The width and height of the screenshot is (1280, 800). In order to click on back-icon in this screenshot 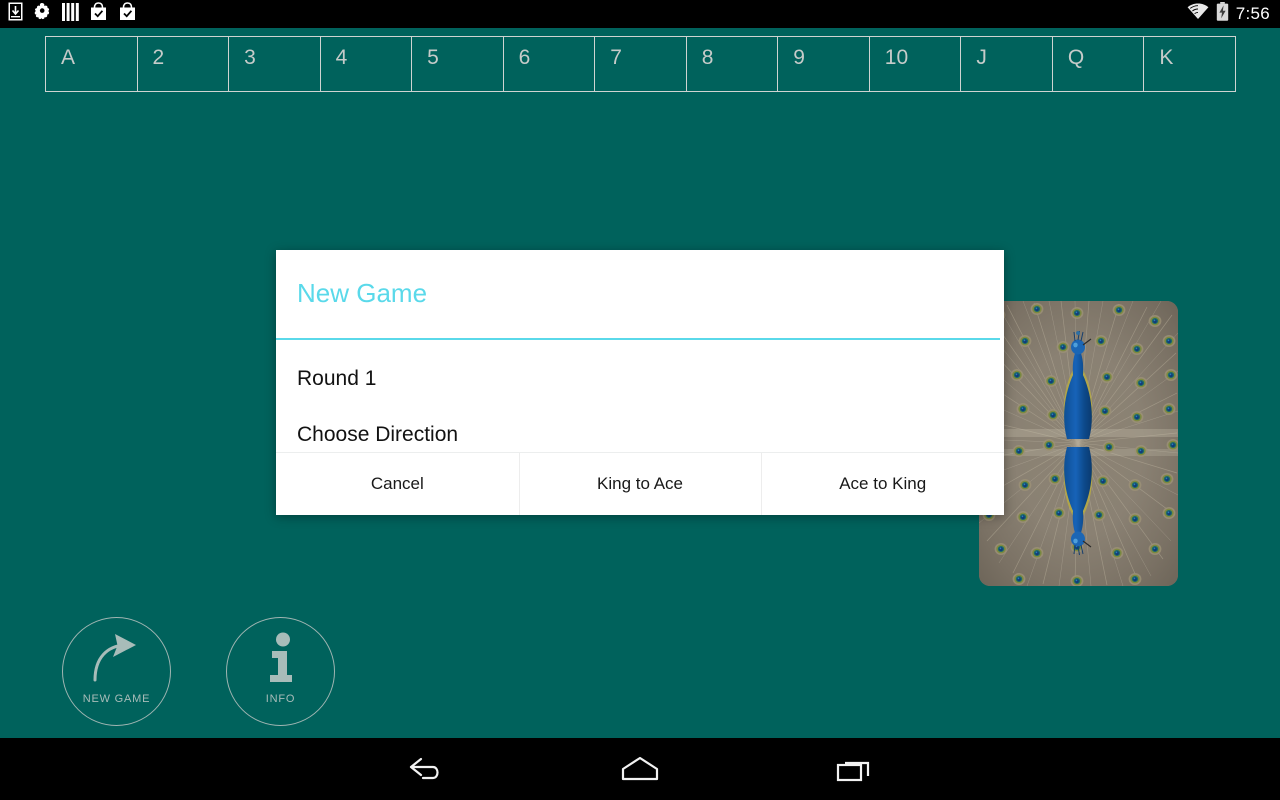, I will do `click(425, 769)`.